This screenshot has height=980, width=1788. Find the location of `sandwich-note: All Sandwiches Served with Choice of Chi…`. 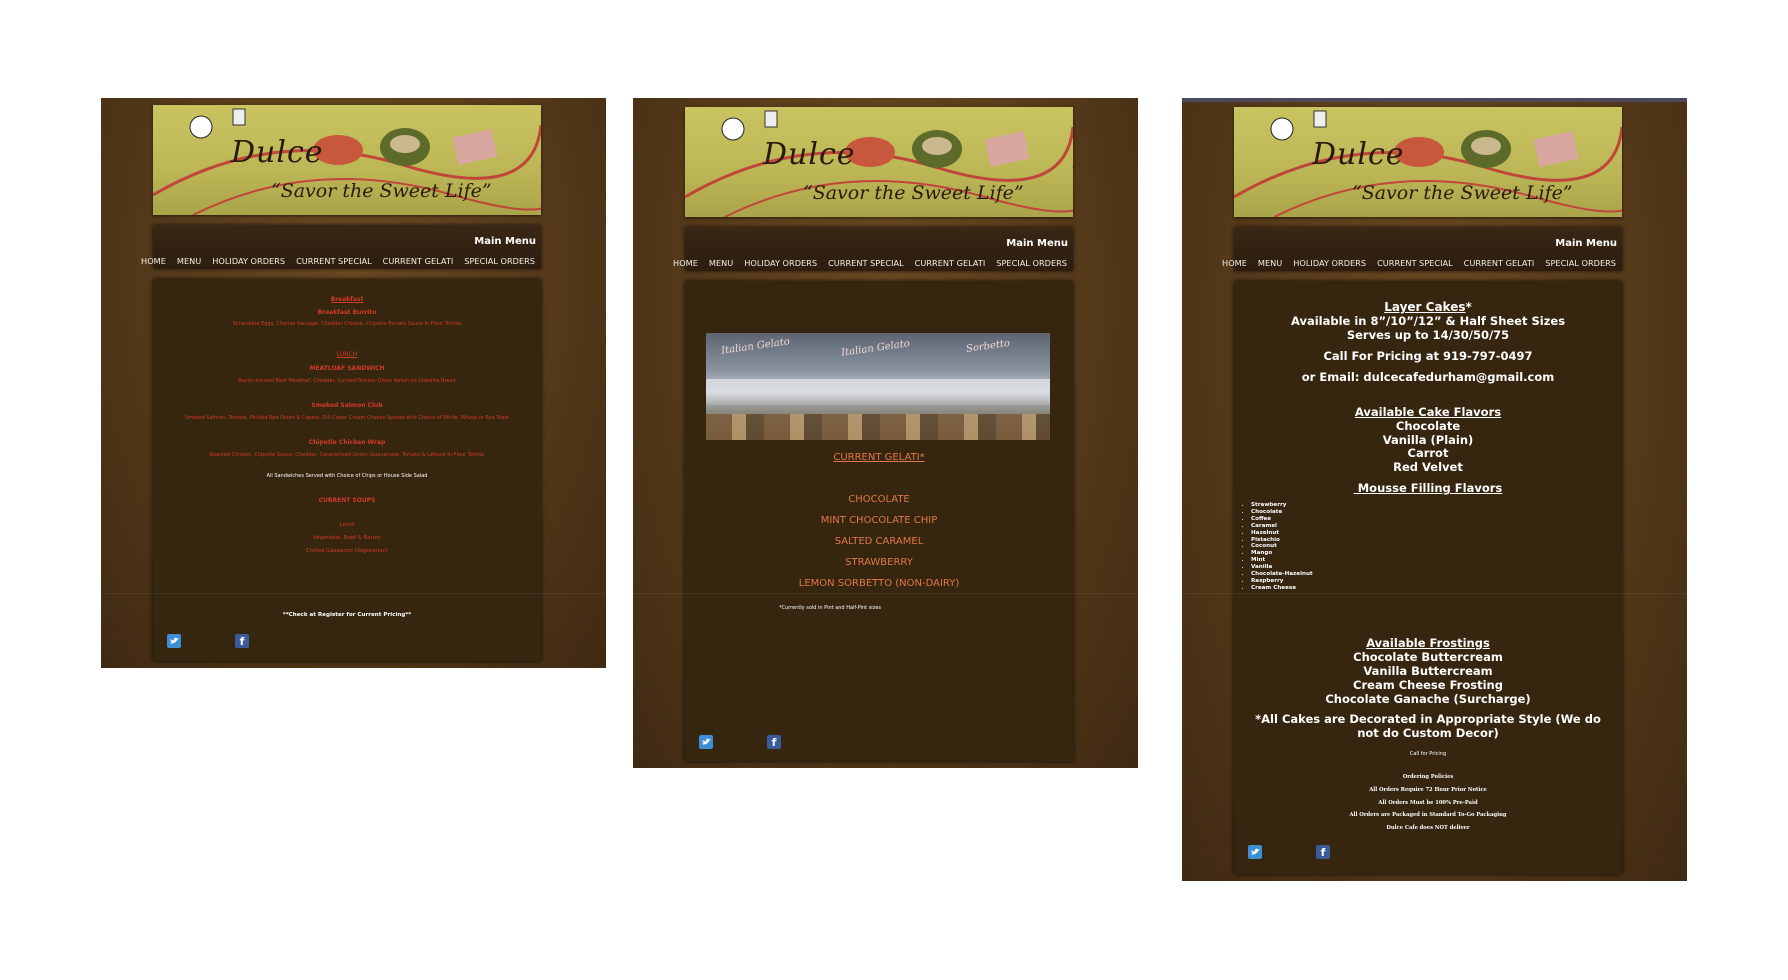

sandwich-note: All Sandwiches Served with Choice of Chi… is located at coordinates (347, 476).